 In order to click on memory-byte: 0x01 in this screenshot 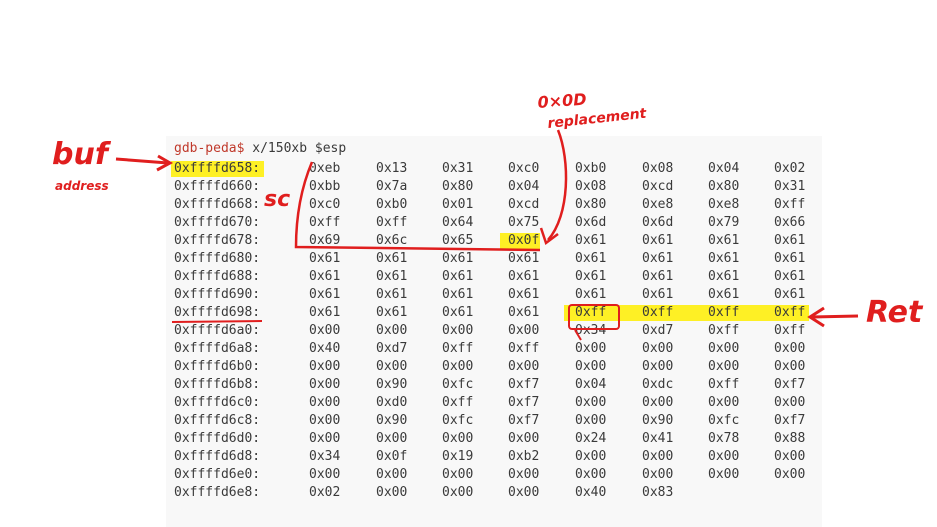, I will do `click(458, 204)`.